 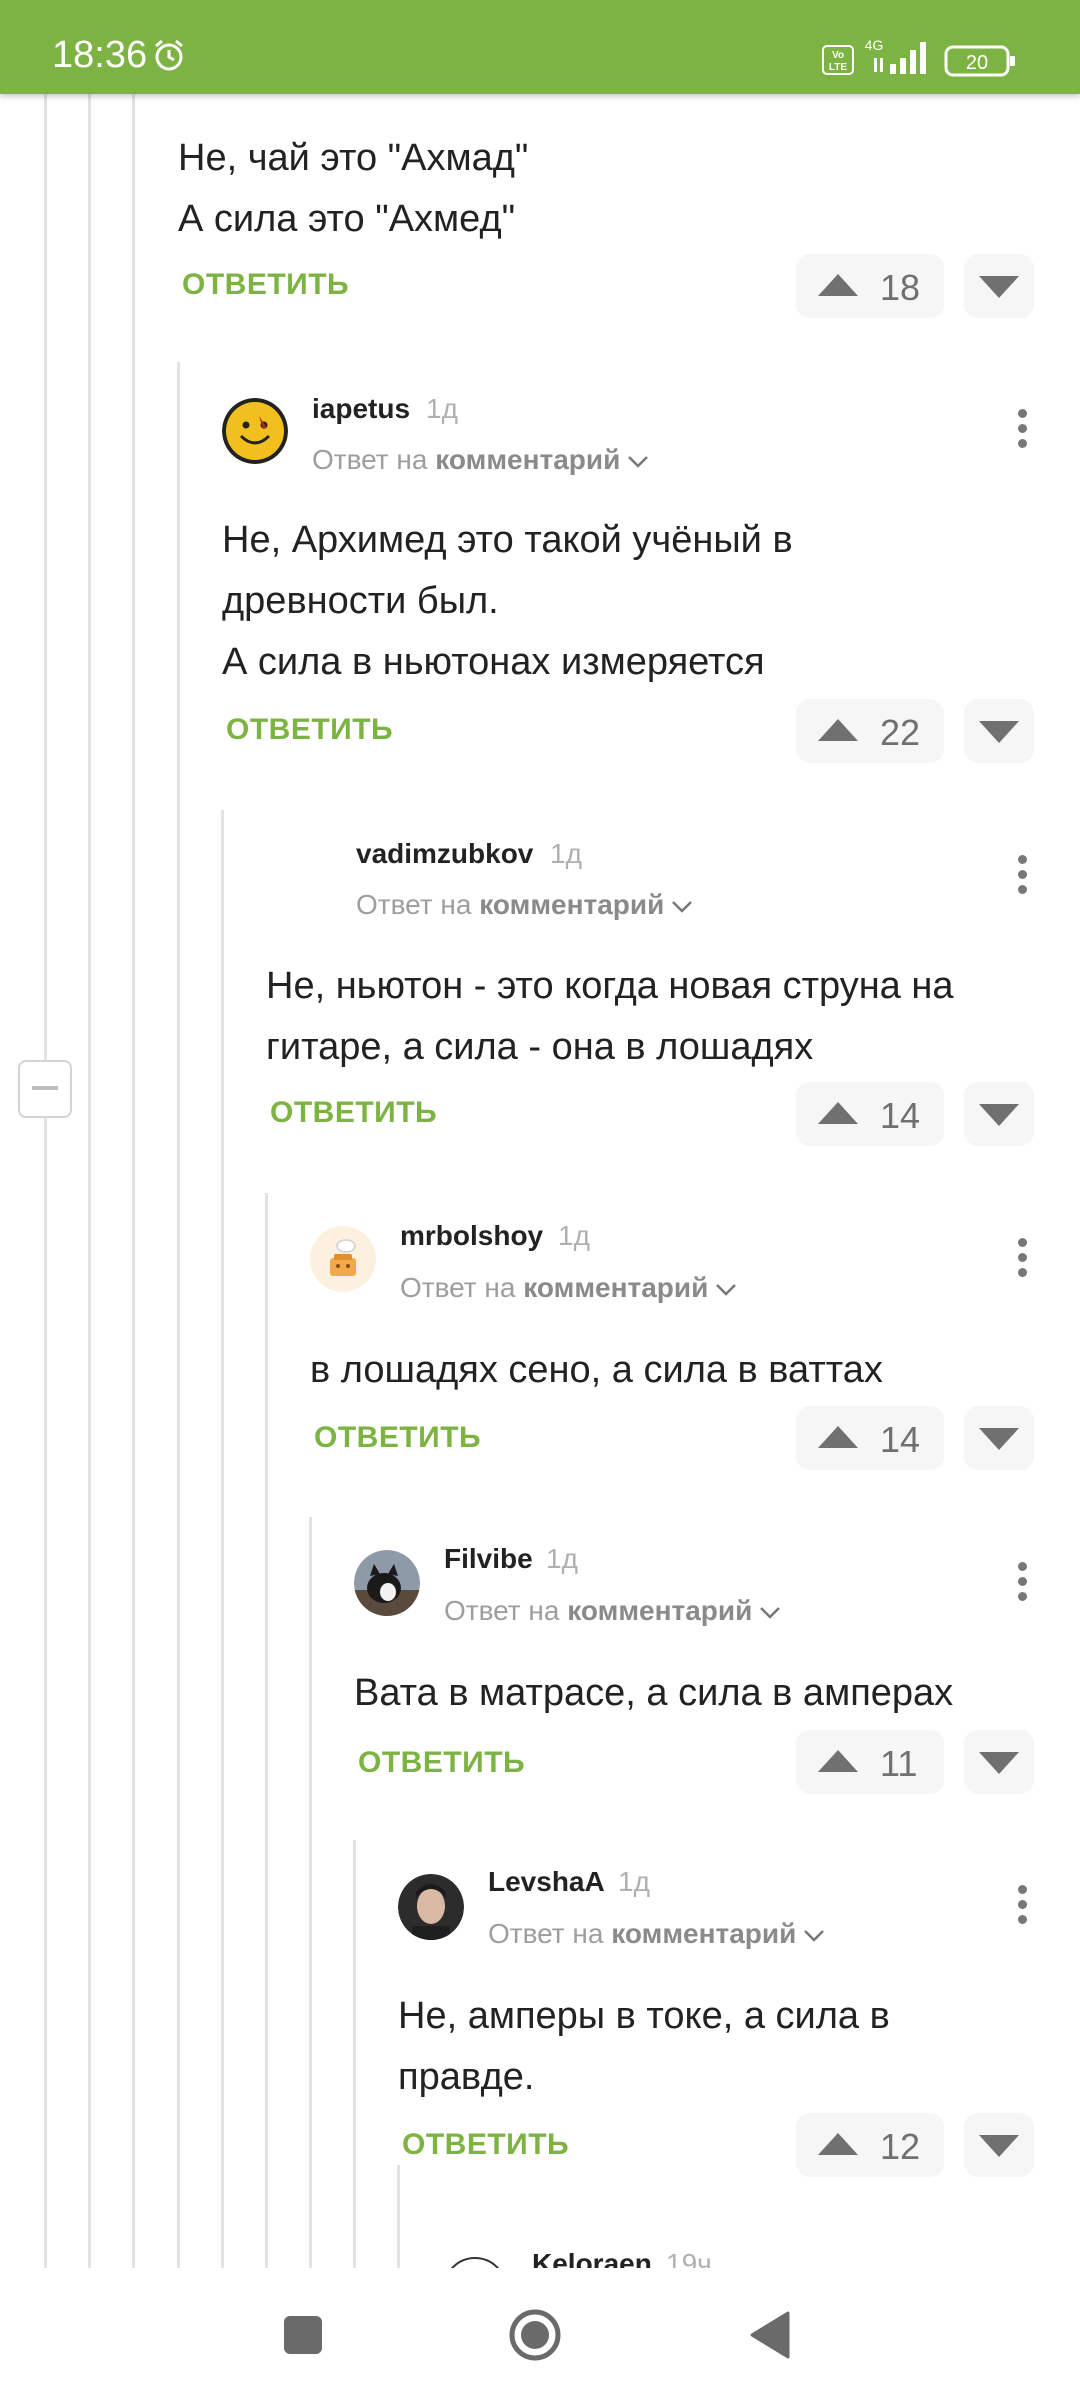 What do you see at coordinates (303, 2335) in the screenshot?
I see `recent-apps-button` at bounding box center [303, 2335].